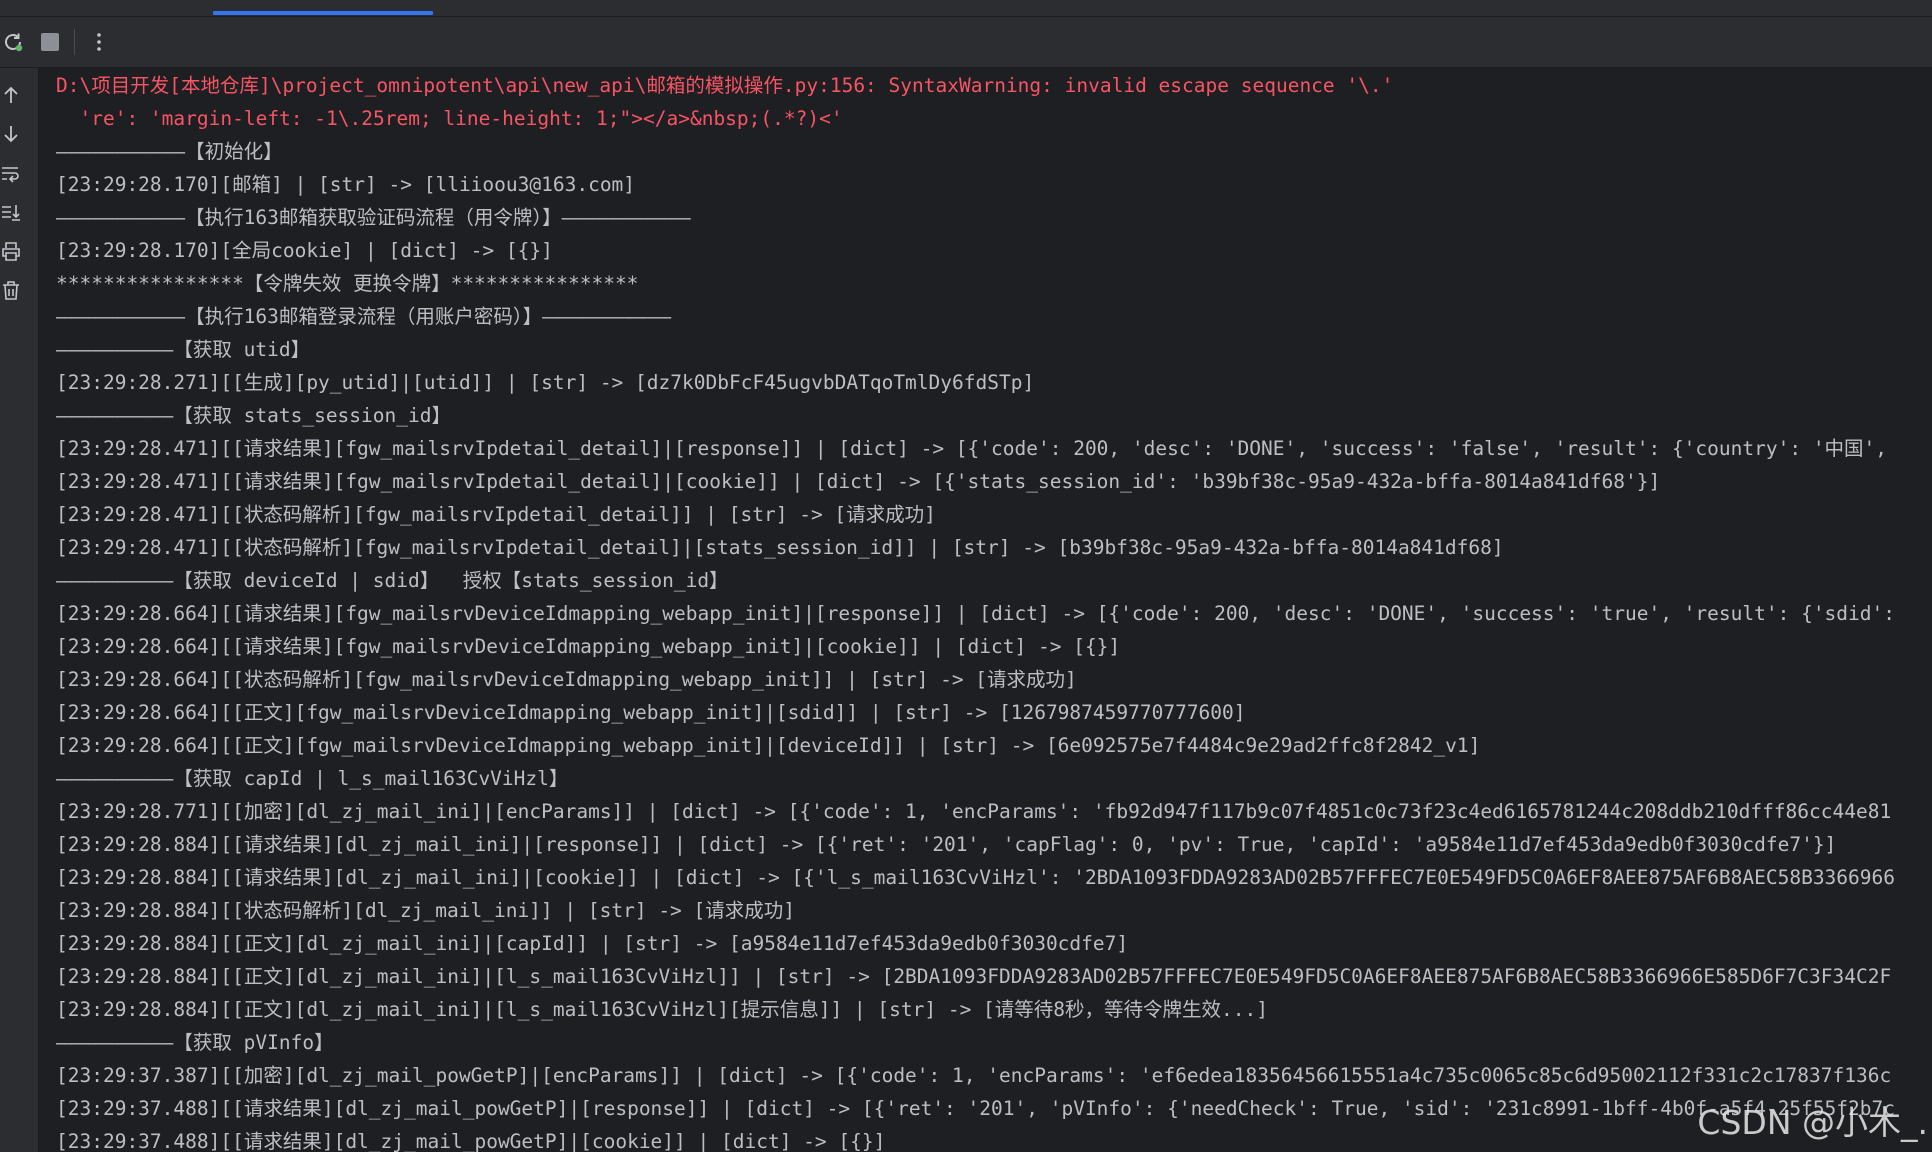 The width and height of the screenshot is (1932, 1152). I want to click on arrow-down-icon, so click(11, 134).